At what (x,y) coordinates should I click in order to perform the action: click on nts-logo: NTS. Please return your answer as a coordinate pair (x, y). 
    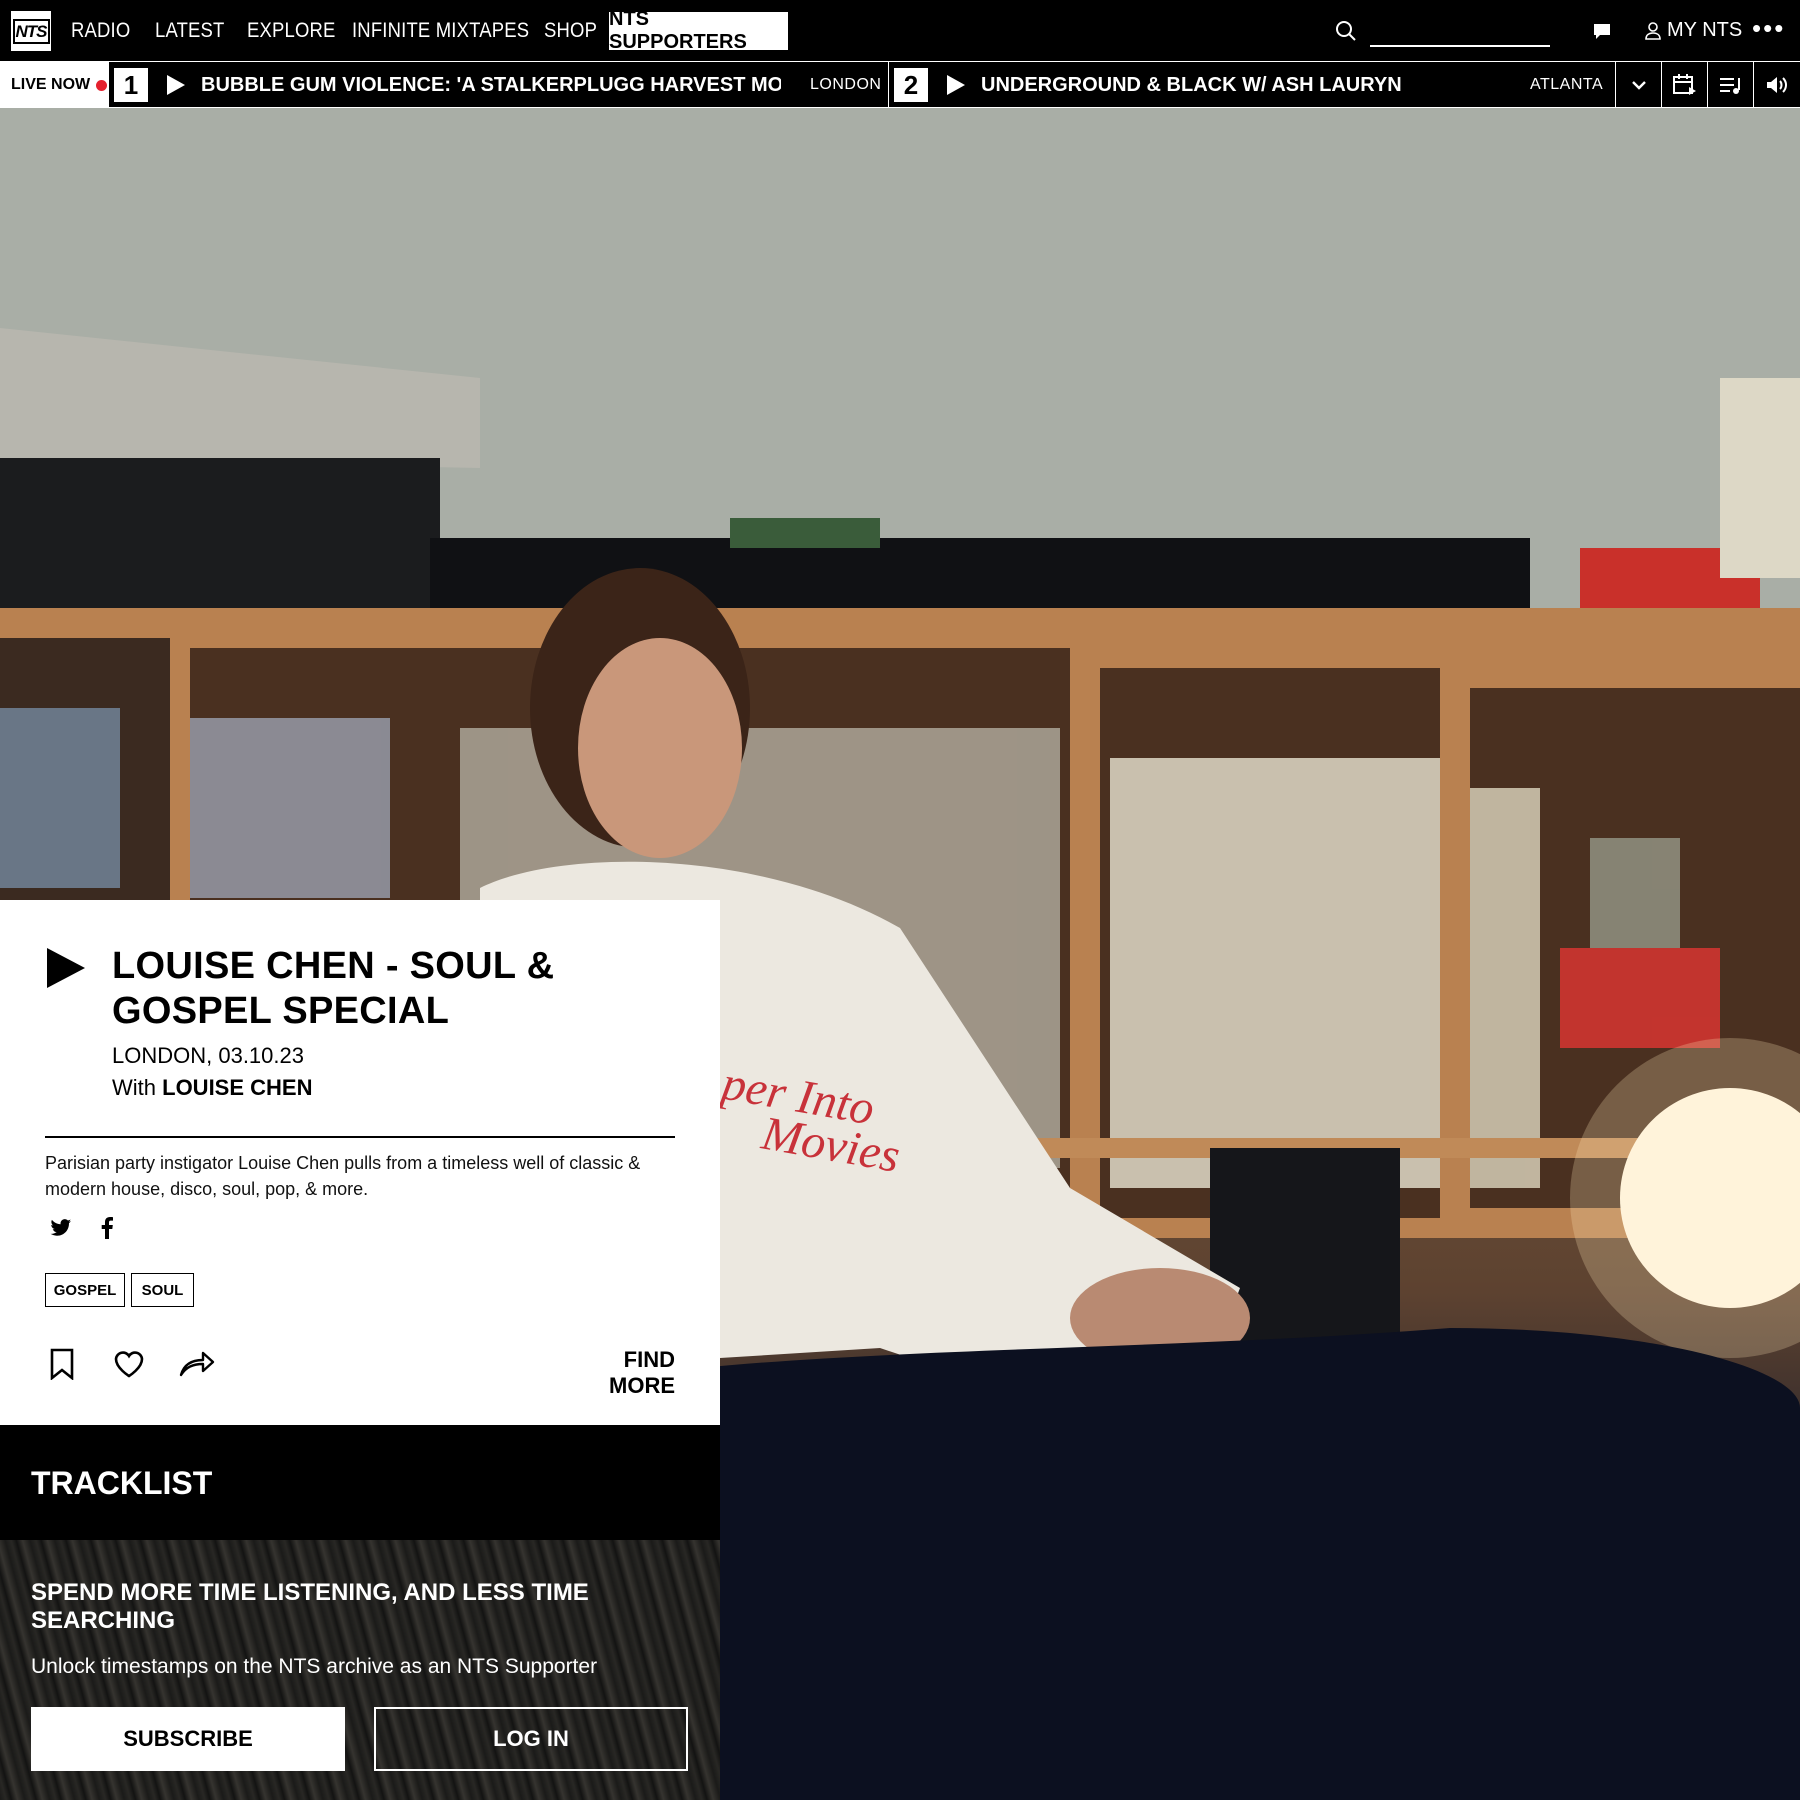
    Looking at the image, I should click on (31, 31).